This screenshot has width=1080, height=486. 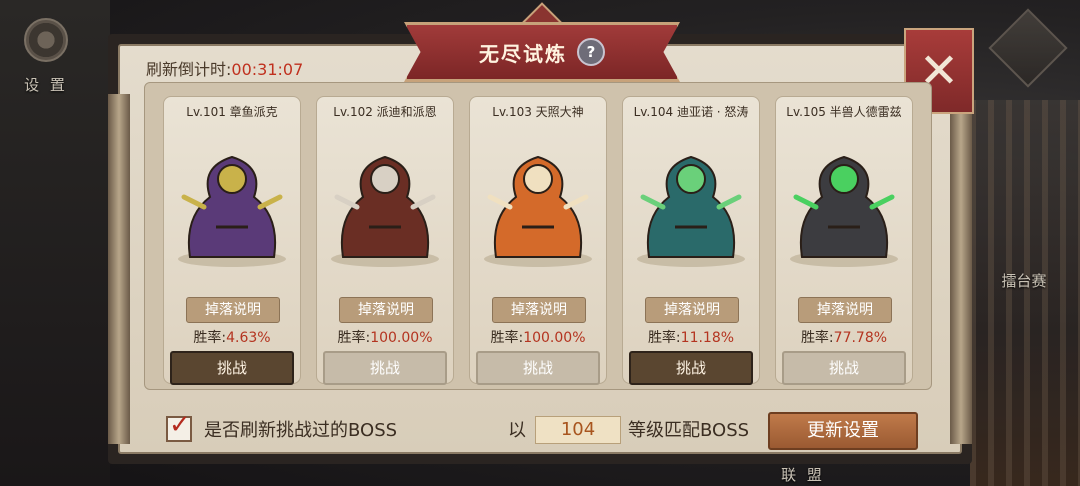 I want to click on boss-name: Lv.103 天照大神, so click(x=538, y=112).